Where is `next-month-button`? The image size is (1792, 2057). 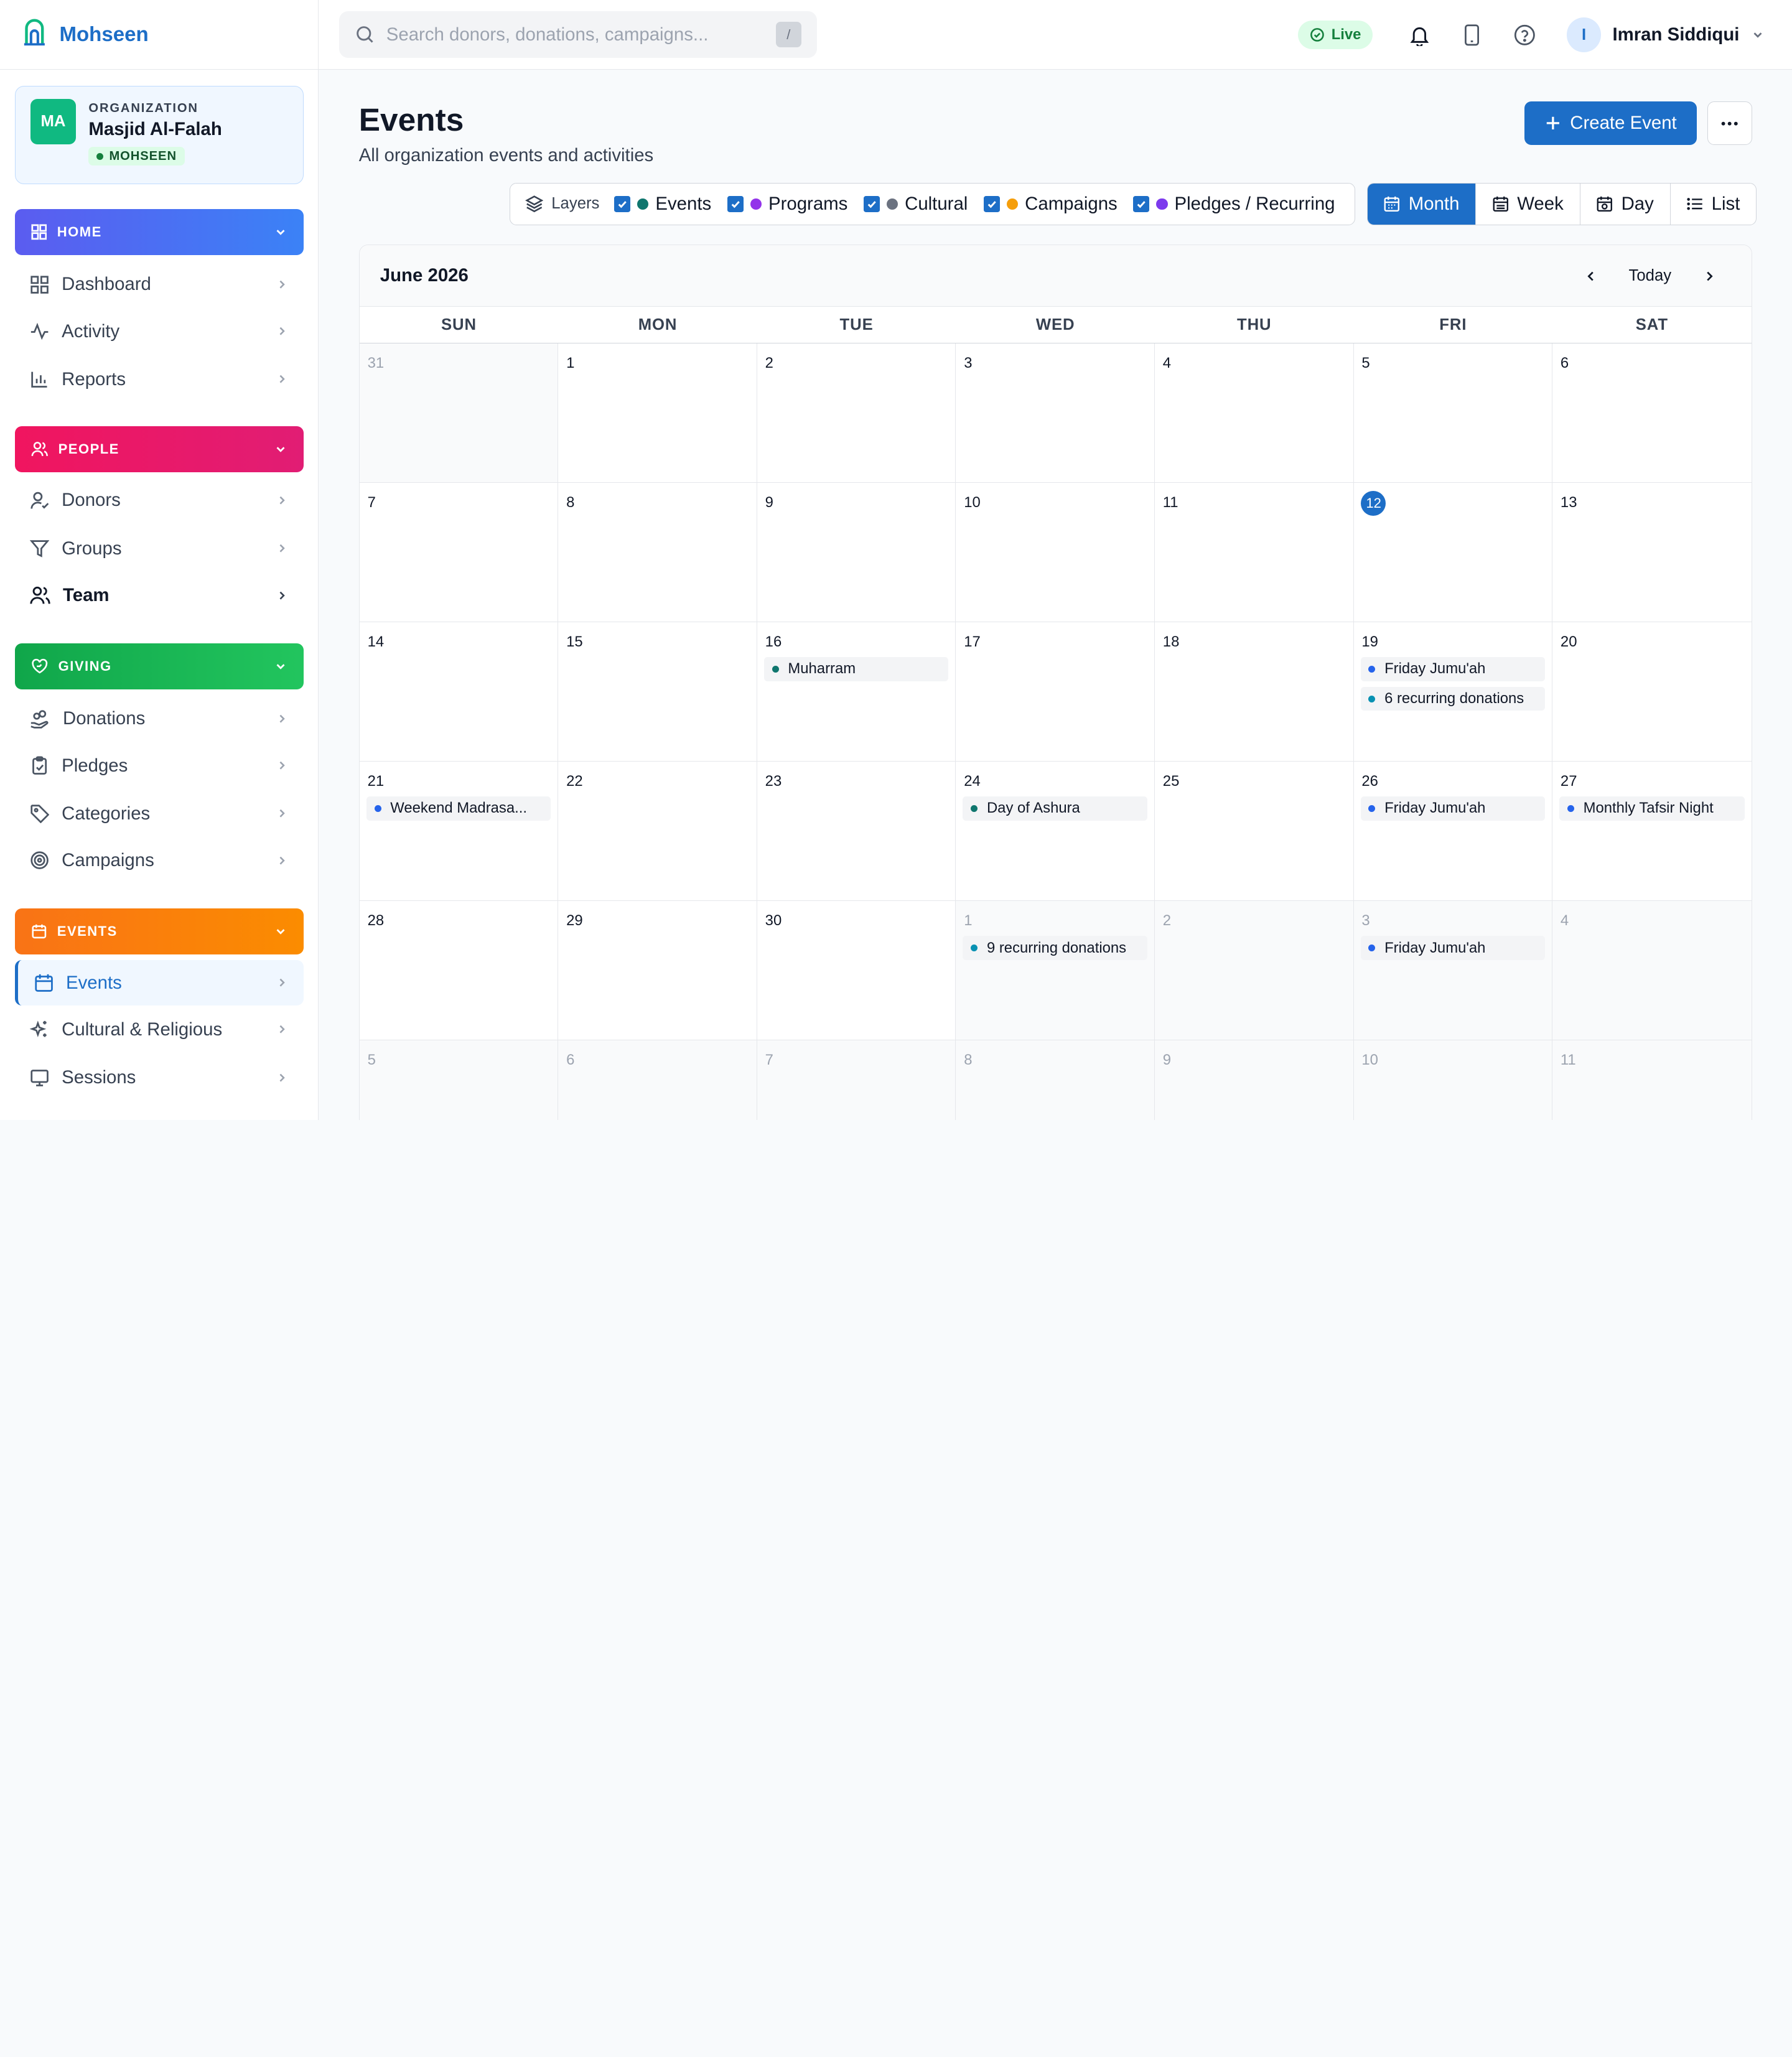
next-month-button is located at coordinates (1709, 276).